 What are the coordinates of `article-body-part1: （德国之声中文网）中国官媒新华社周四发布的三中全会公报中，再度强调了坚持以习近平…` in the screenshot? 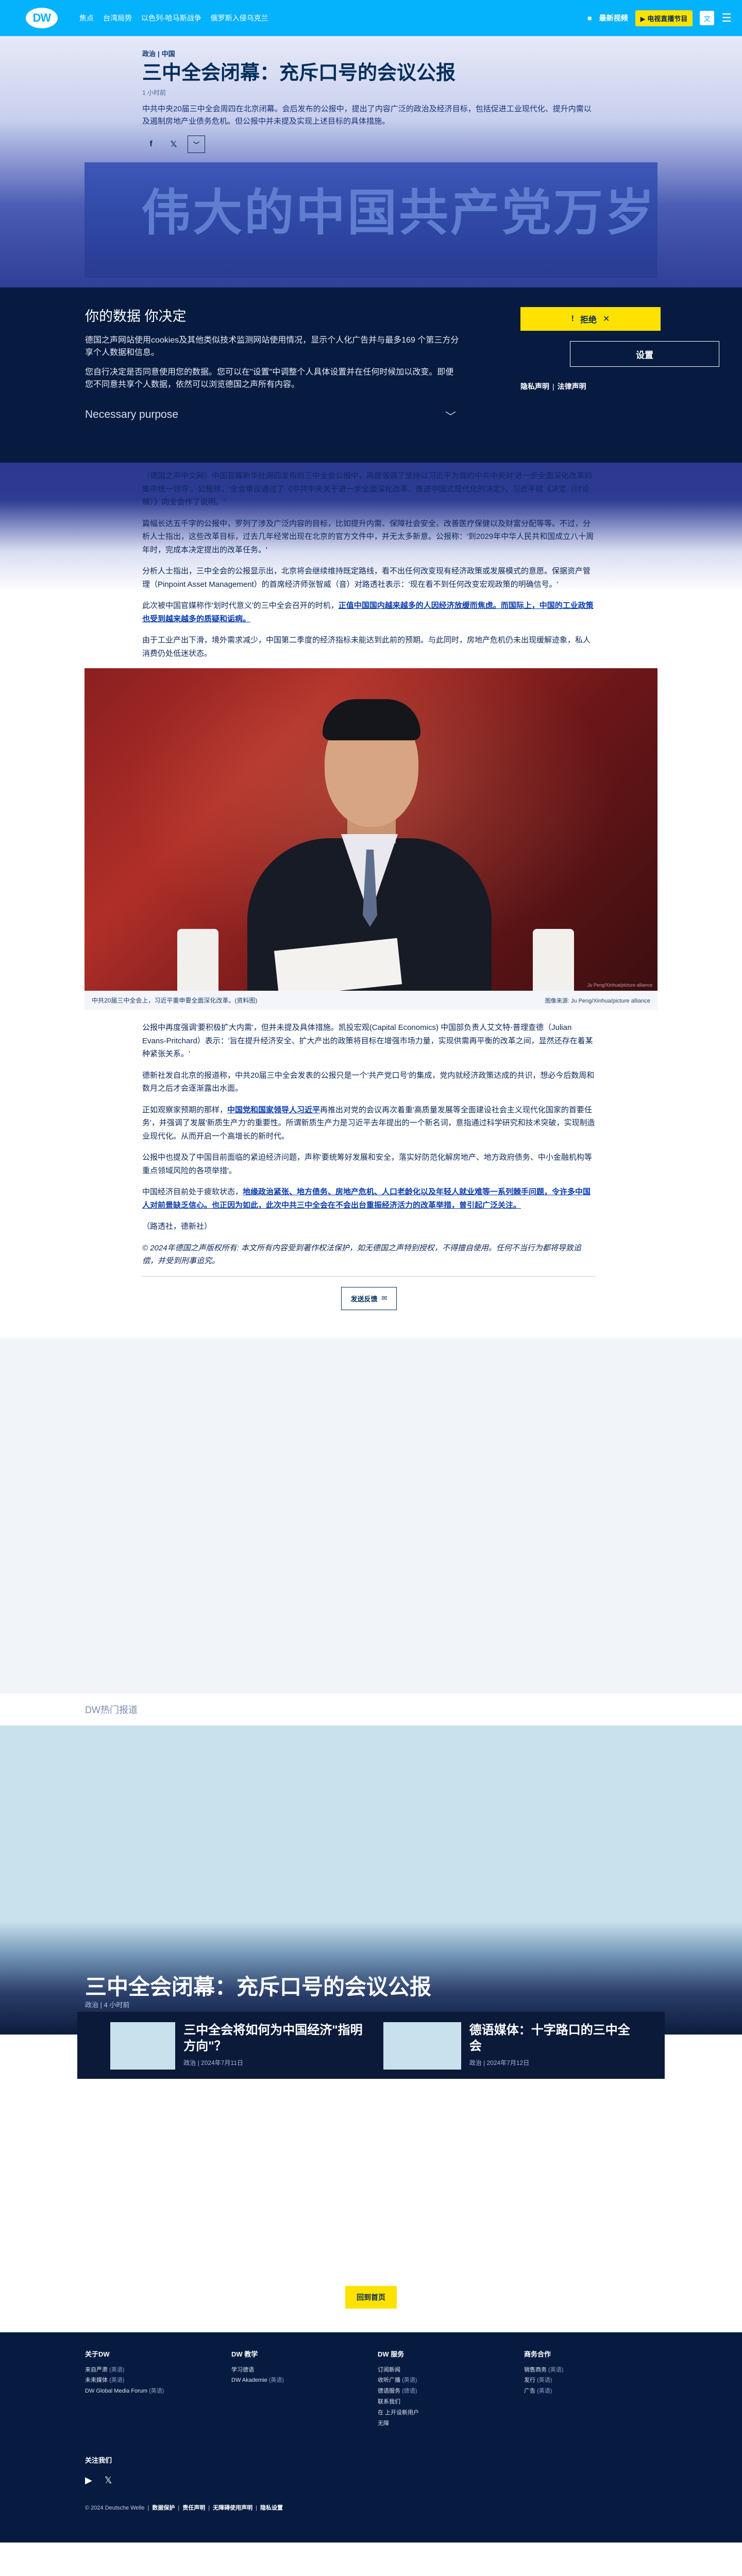 It's located at (369, 559).